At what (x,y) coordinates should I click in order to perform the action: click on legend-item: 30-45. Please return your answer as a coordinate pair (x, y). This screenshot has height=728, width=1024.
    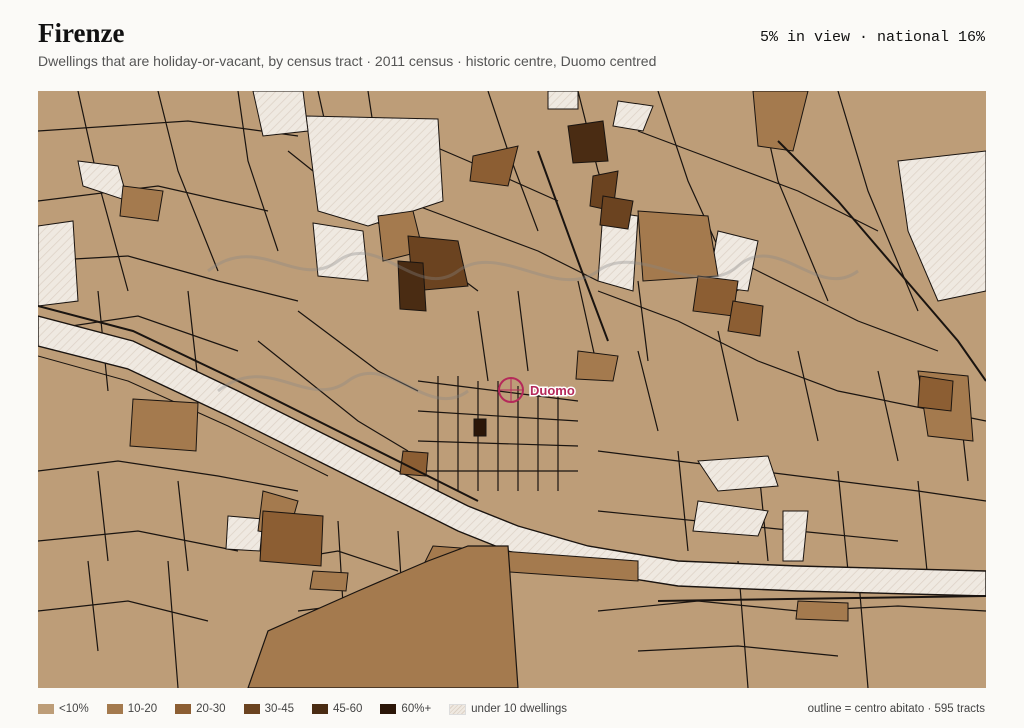
    Looking at the image, I should click on (268, 709).